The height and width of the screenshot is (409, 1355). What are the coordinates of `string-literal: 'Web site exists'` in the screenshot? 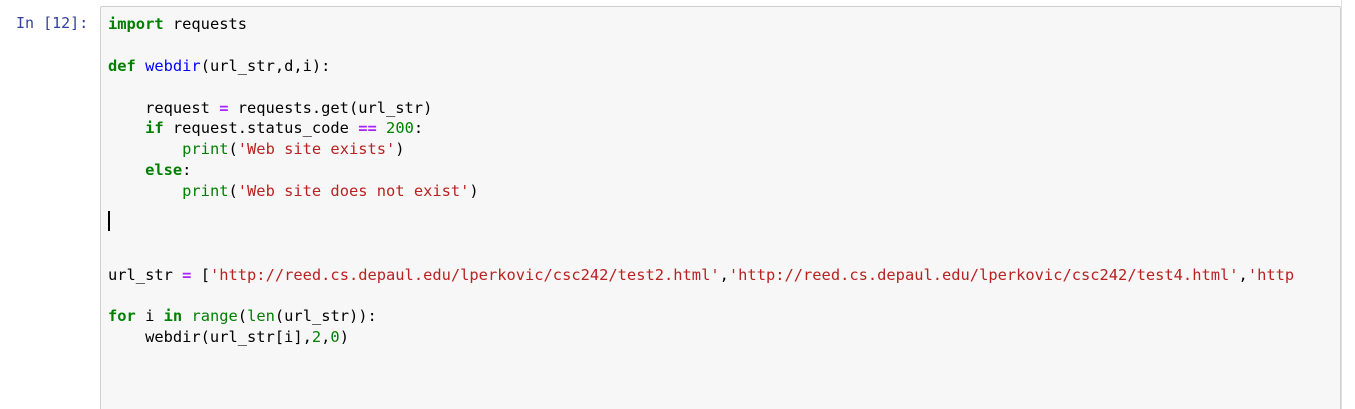 It's located at (316, 149).